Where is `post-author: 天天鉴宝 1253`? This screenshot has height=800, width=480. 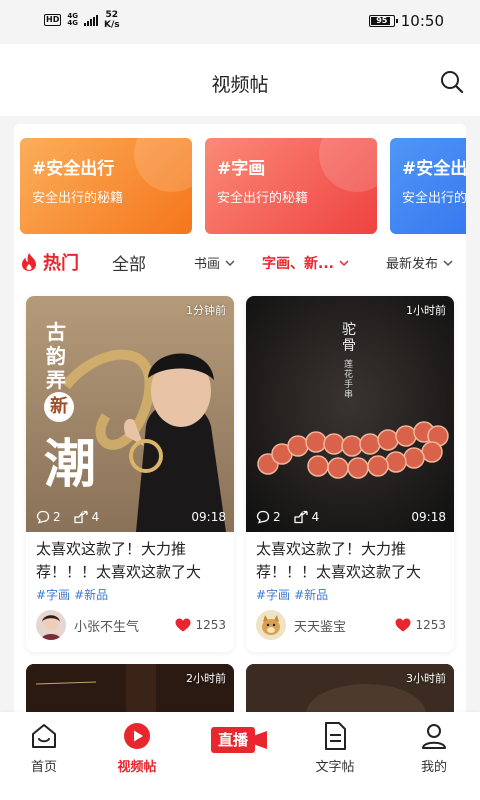
post-author: 天天鉴宝 1253 is located at coordinates (351, 625).